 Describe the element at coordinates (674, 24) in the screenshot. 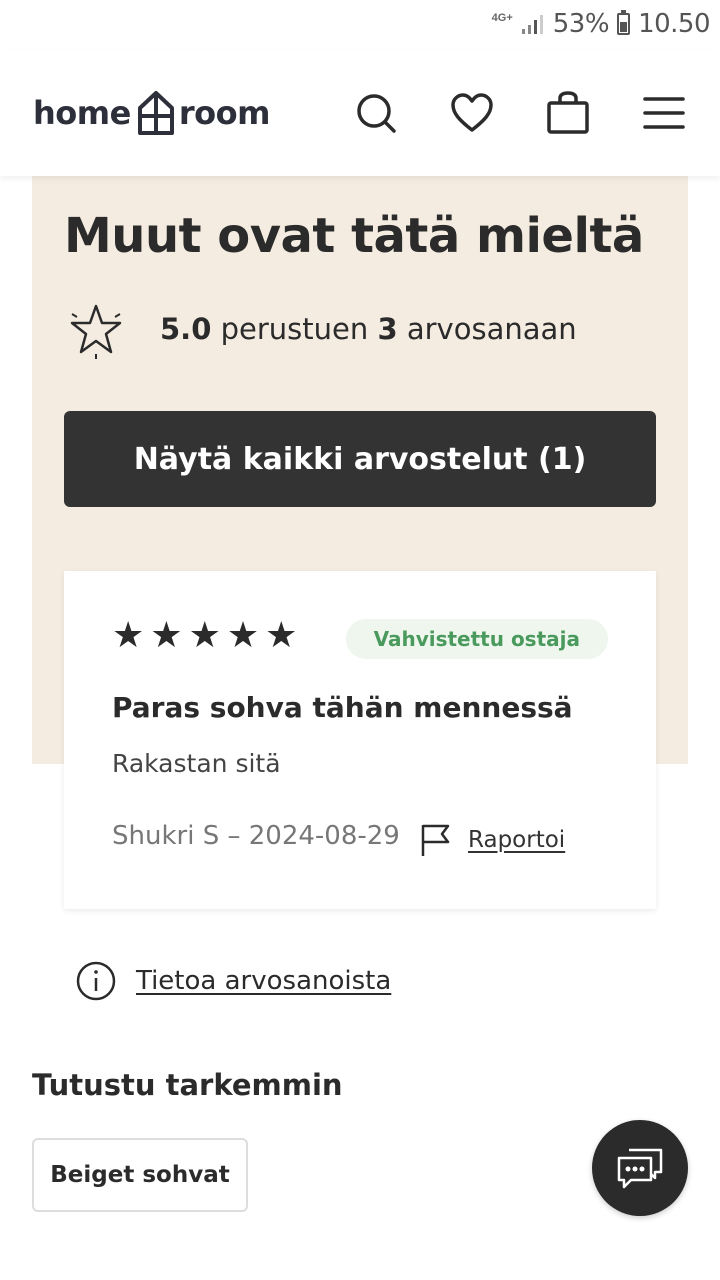

I see `clock: 10.50` at that location.